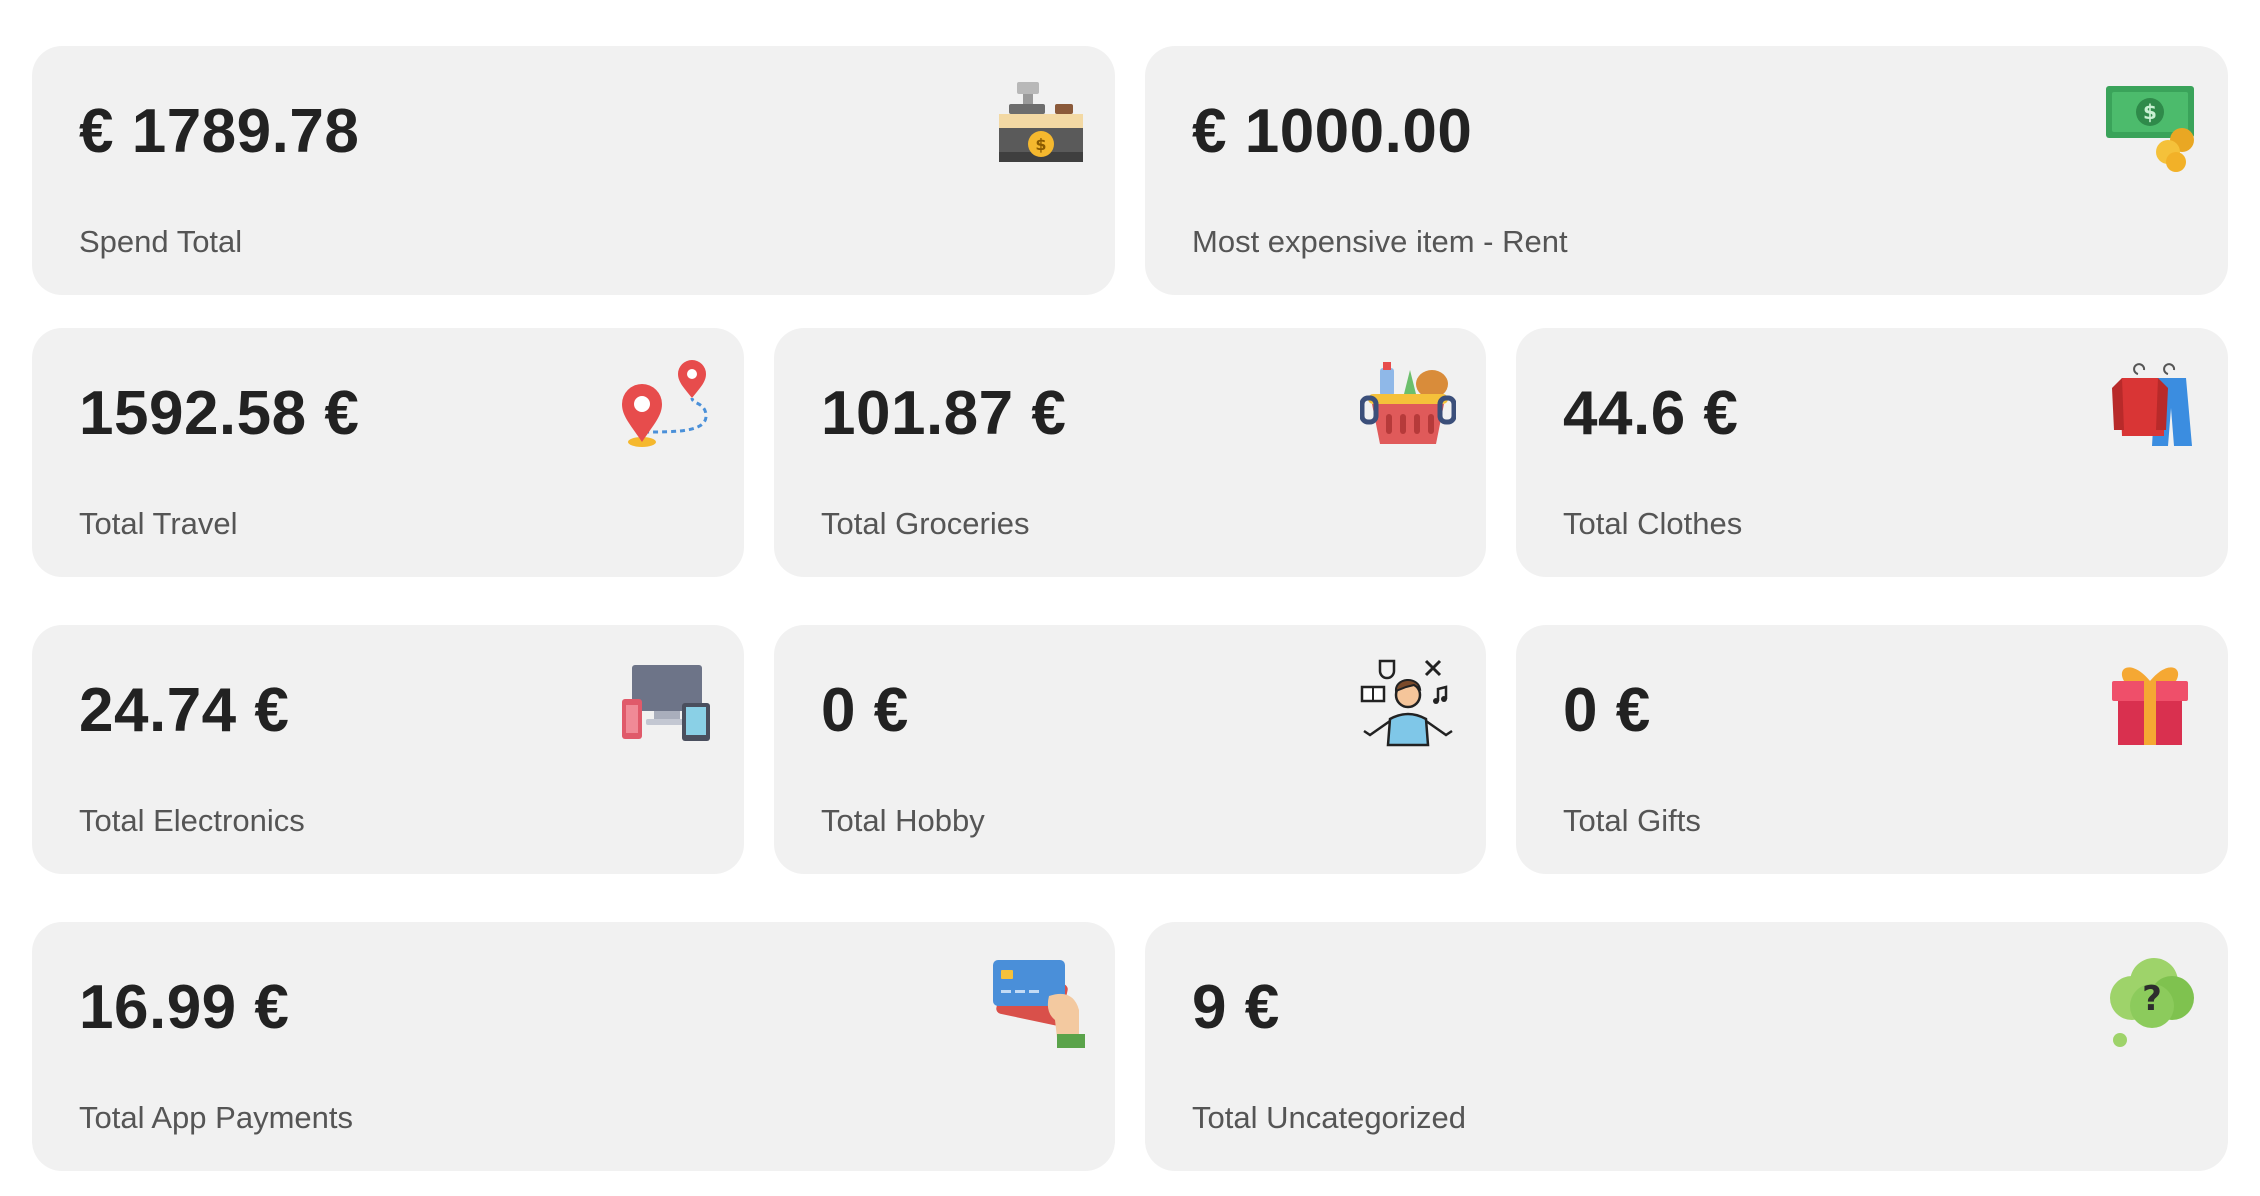  What do you see at coordinates (1236, 1007) in the screenshot?
I see `card-value: 9 €` at bounding box center [1236, 1007].